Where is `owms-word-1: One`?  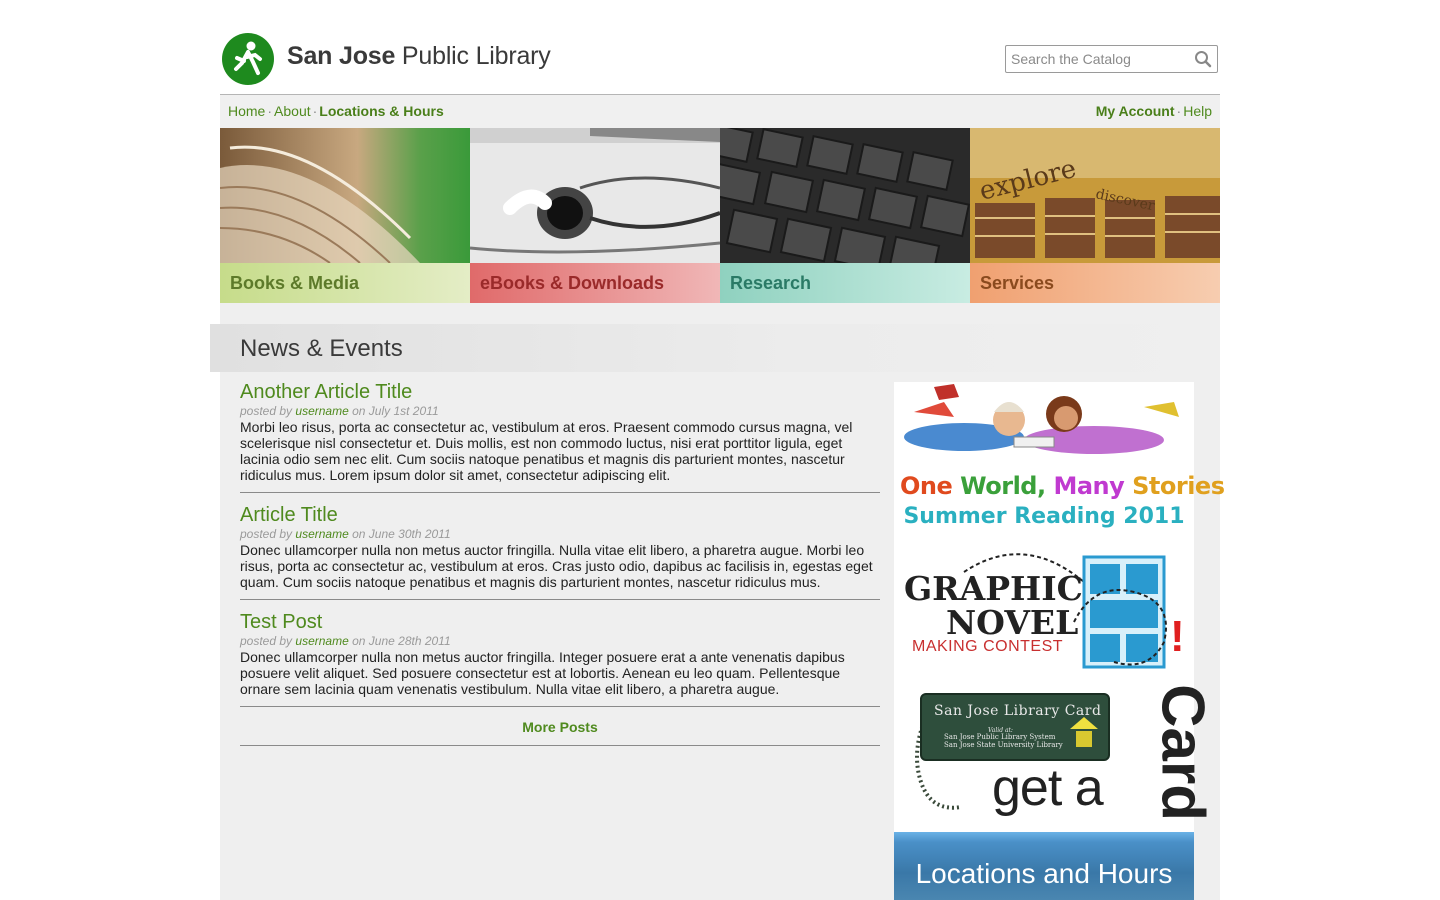 owms-word-1: One is located at coordinates (930, 486).